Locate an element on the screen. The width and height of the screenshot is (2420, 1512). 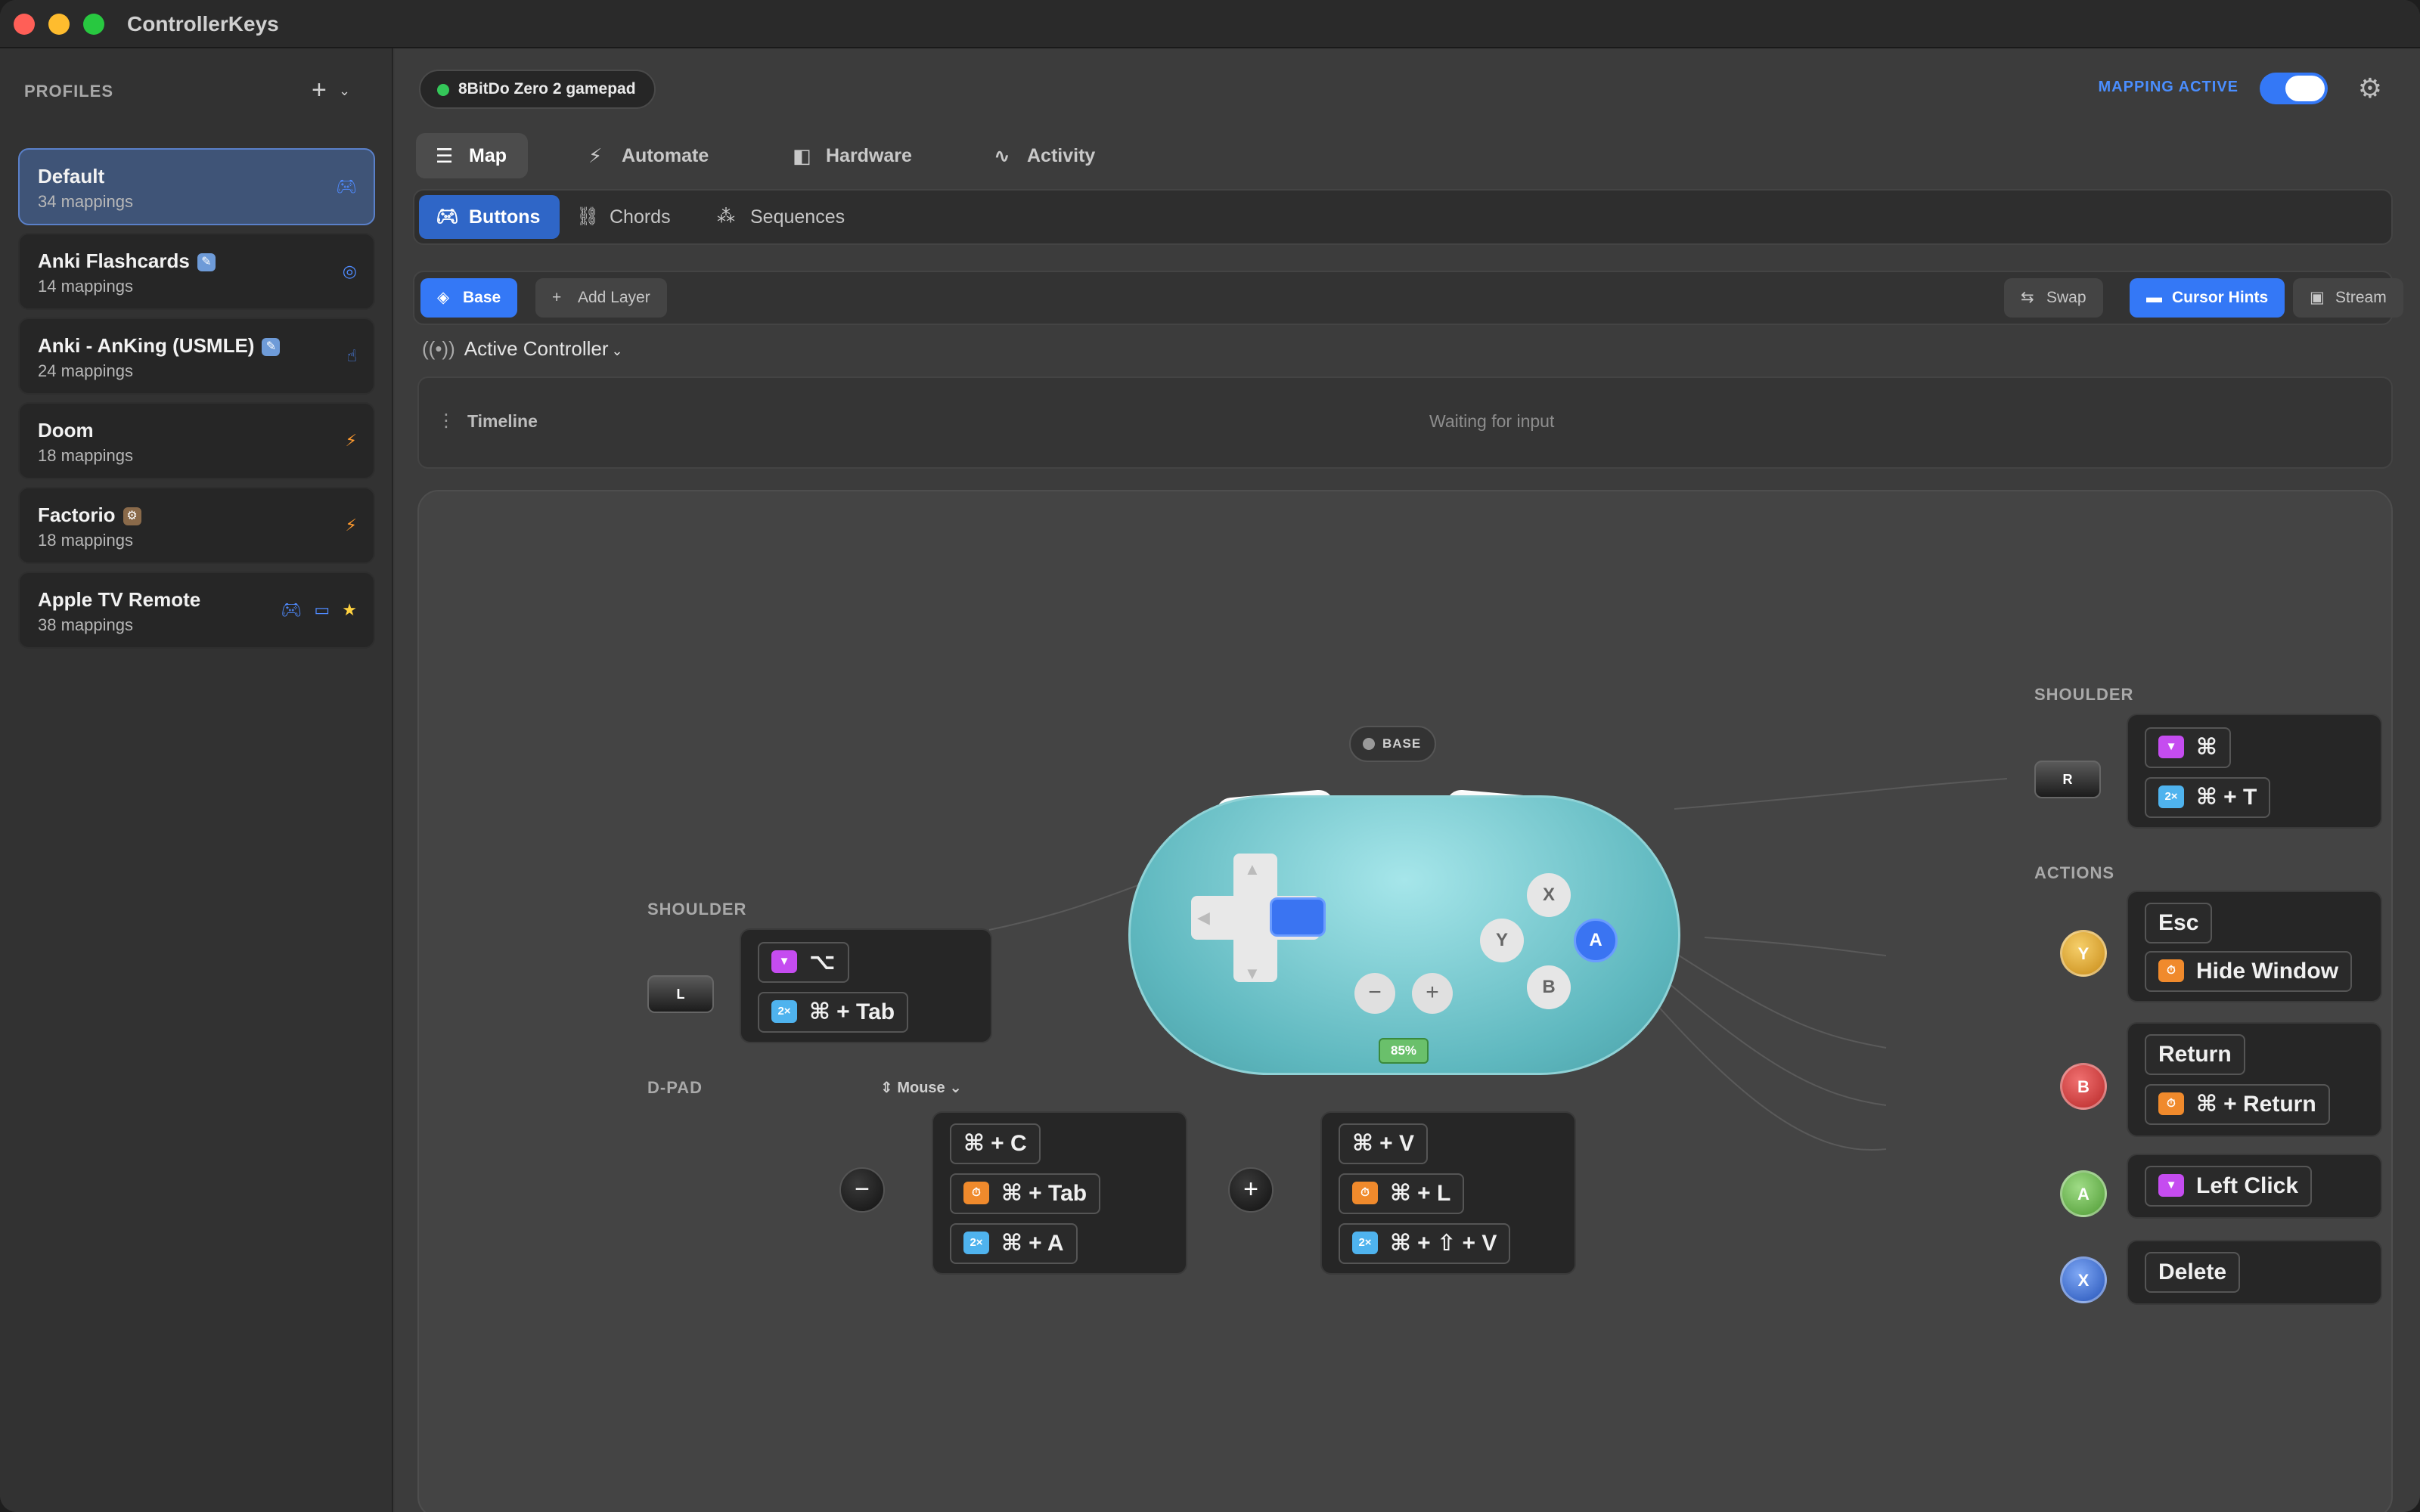
mapping-text: ⌘ + A is located at coordinates (1032, 1243).